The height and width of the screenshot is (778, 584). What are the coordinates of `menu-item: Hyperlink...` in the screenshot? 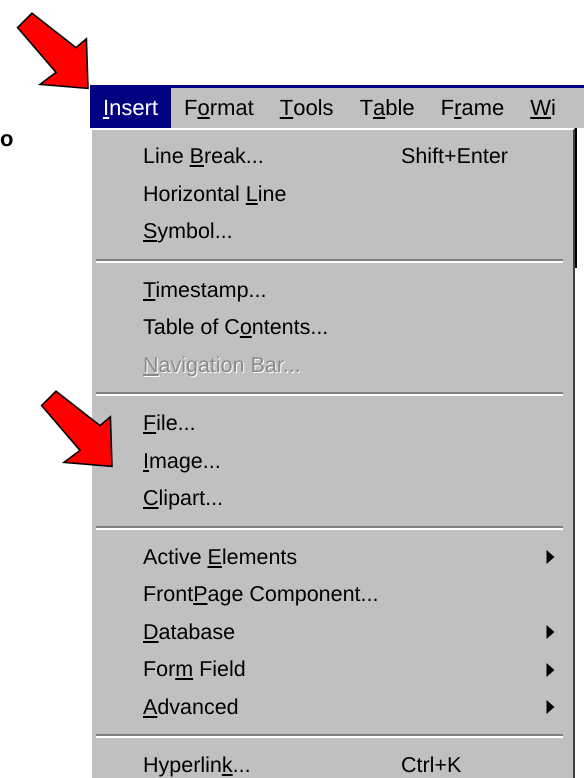 It's located at (197, 765).